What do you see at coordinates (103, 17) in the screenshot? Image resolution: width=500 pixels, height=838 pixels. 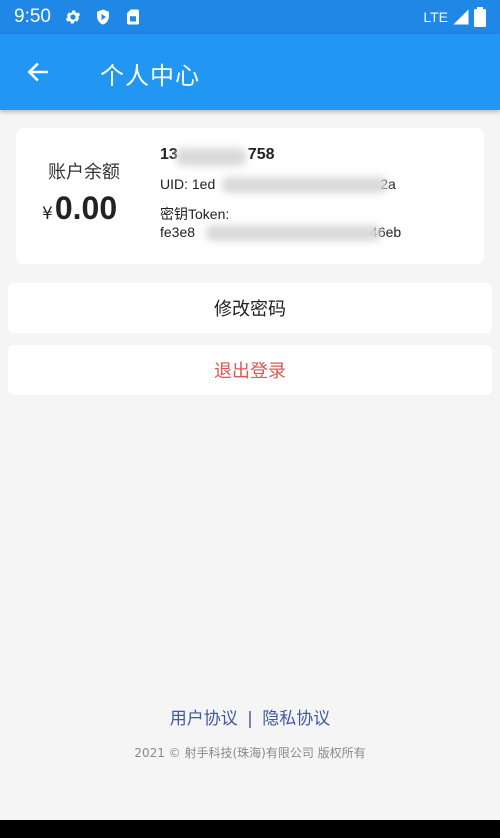 I see `shield-play-icon` at bounding box center [103, 17].